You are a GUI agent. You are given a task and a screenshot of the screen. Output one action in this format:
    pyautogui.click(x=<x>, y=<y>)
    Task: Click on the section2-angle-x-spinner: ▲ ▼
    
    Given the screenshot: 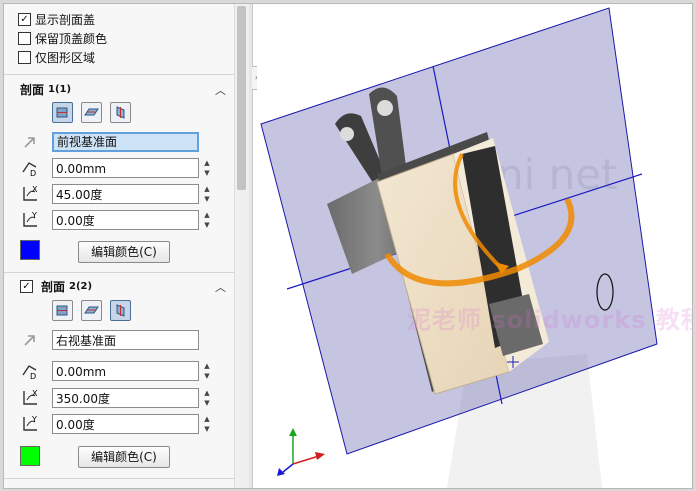 What is the action you would take?
    pyautogui.click(x=207, y=398)
    